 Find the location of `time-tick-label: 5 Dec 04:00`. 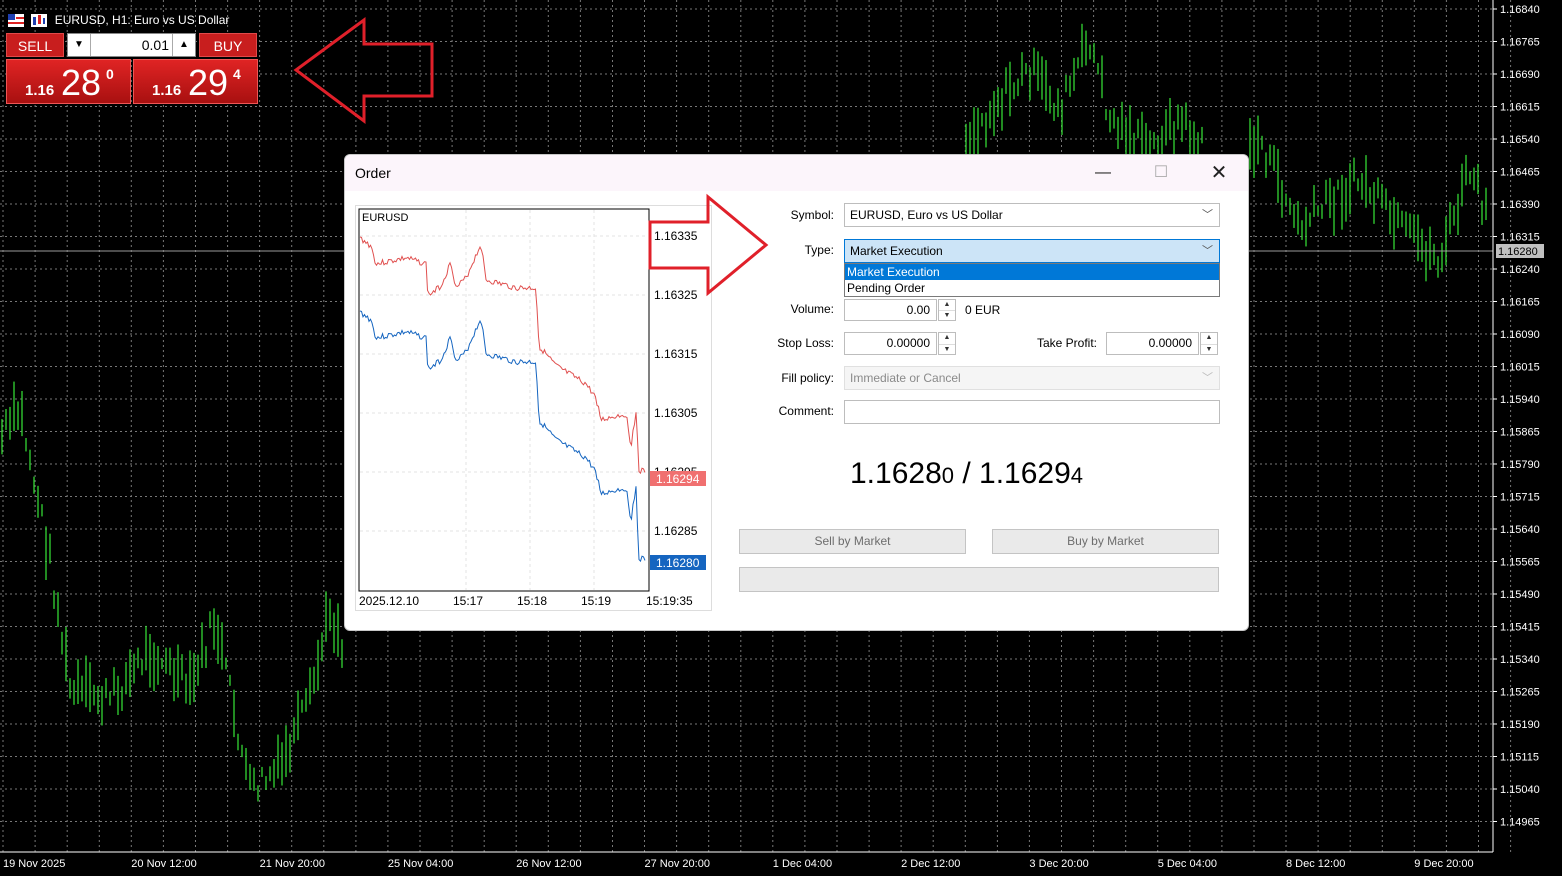

time-tick-label: 5 Dec 04:00 is located at coordinates (1187, 864).